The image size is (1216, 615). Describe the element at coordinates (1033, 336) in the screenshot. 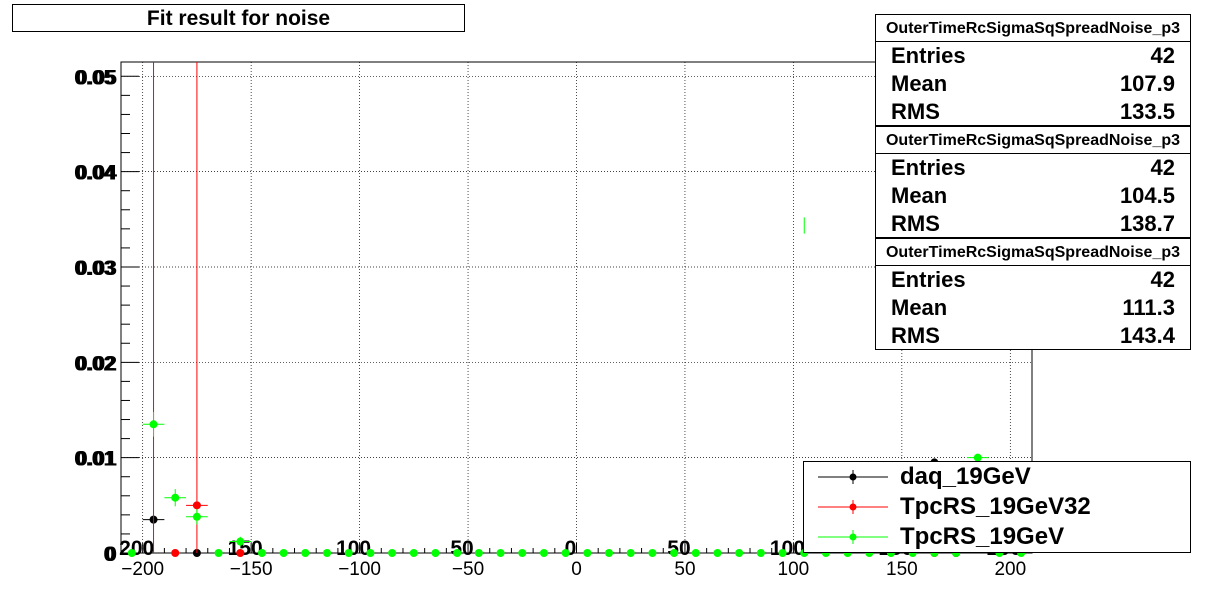

I see `stats-rms-row: RMS 143.4` at that location.